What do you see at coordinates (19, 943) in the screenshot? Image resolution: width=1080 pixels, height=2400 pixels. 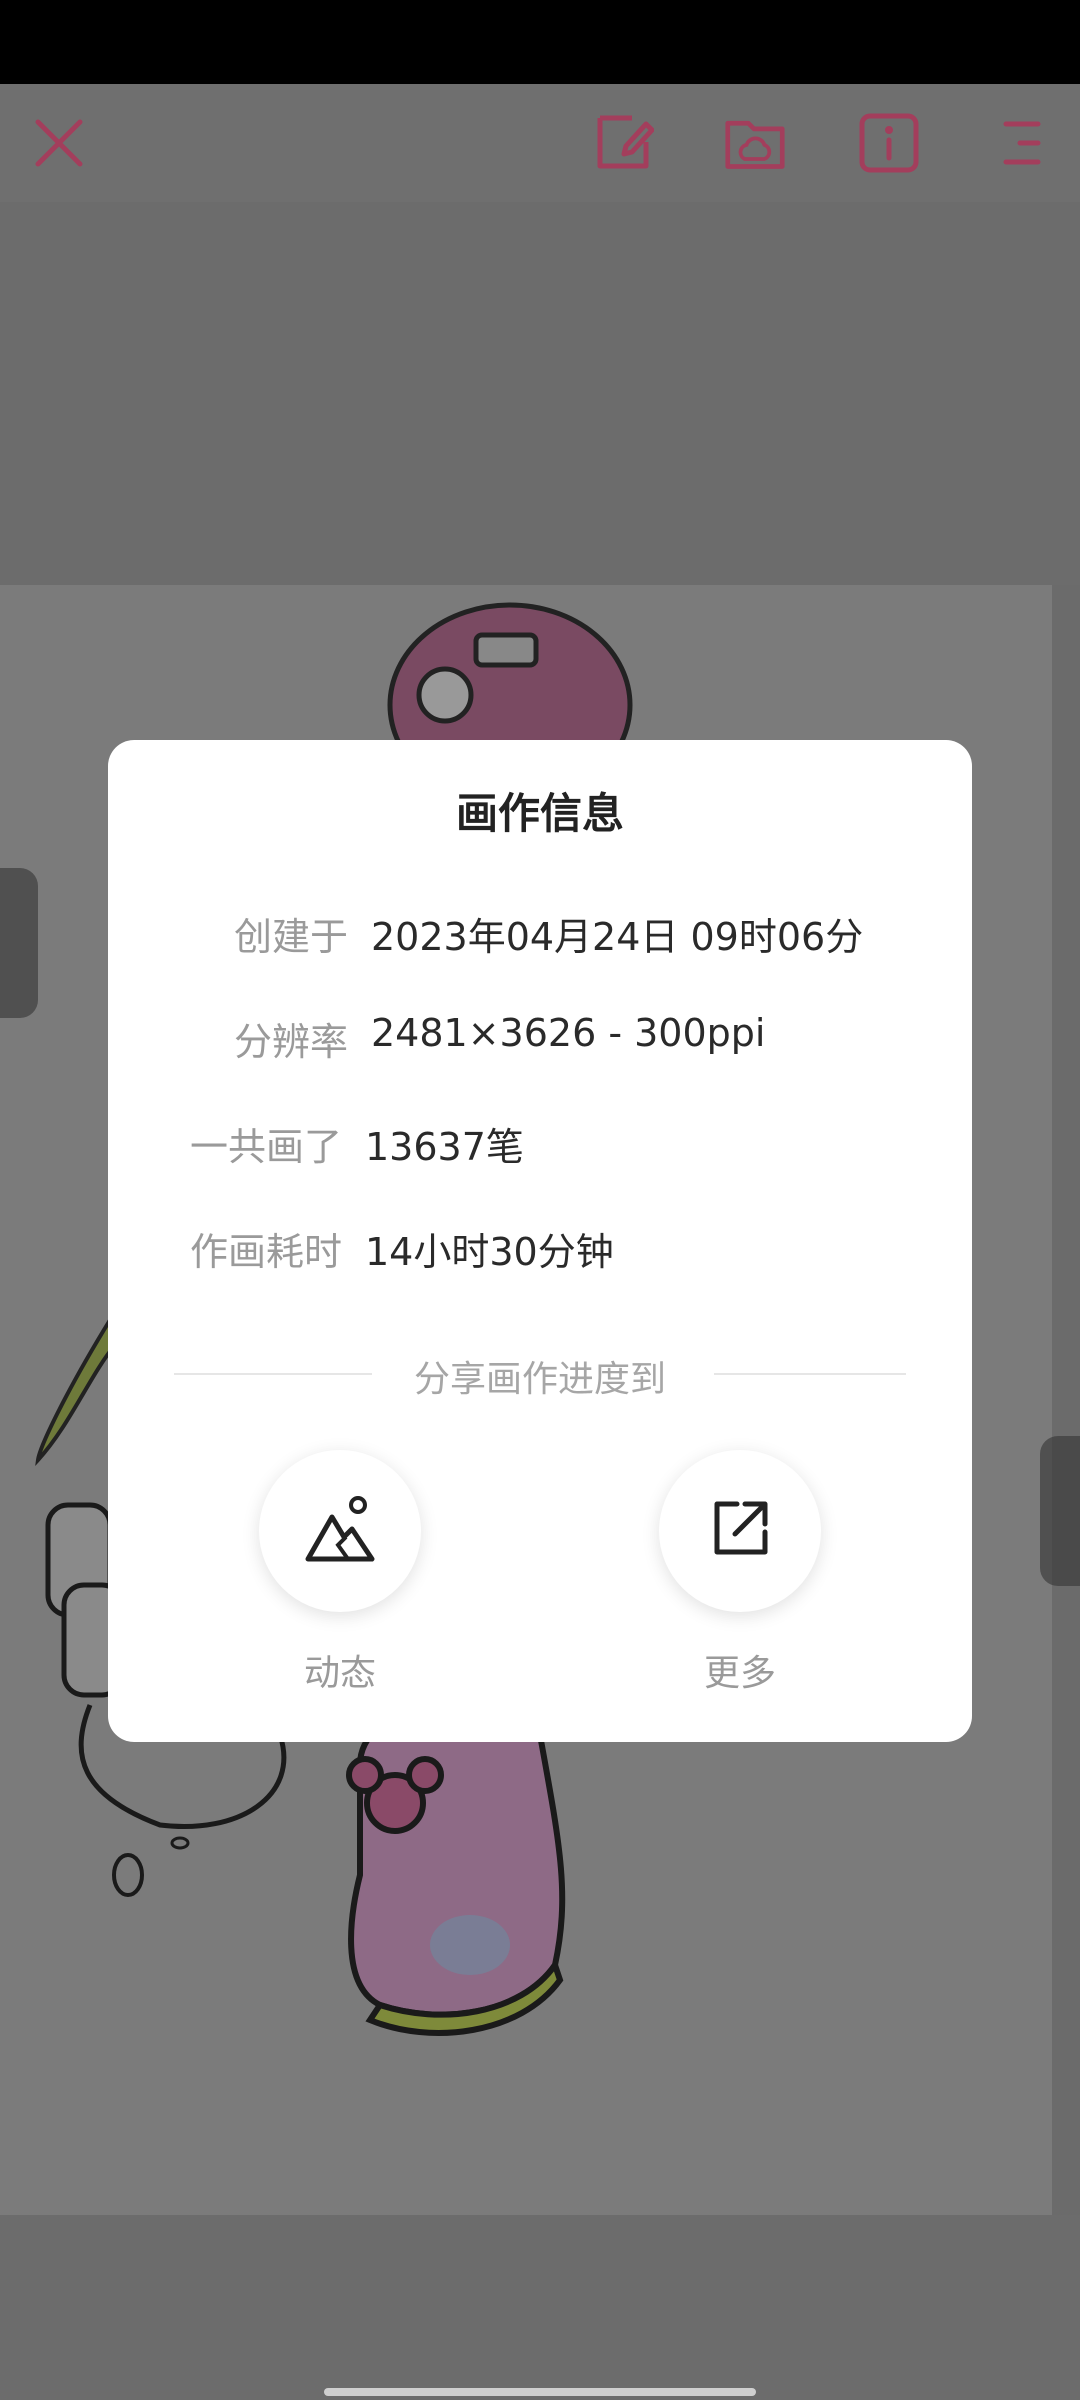 I see `left-slider-handle` at bounding box center [19, 943].